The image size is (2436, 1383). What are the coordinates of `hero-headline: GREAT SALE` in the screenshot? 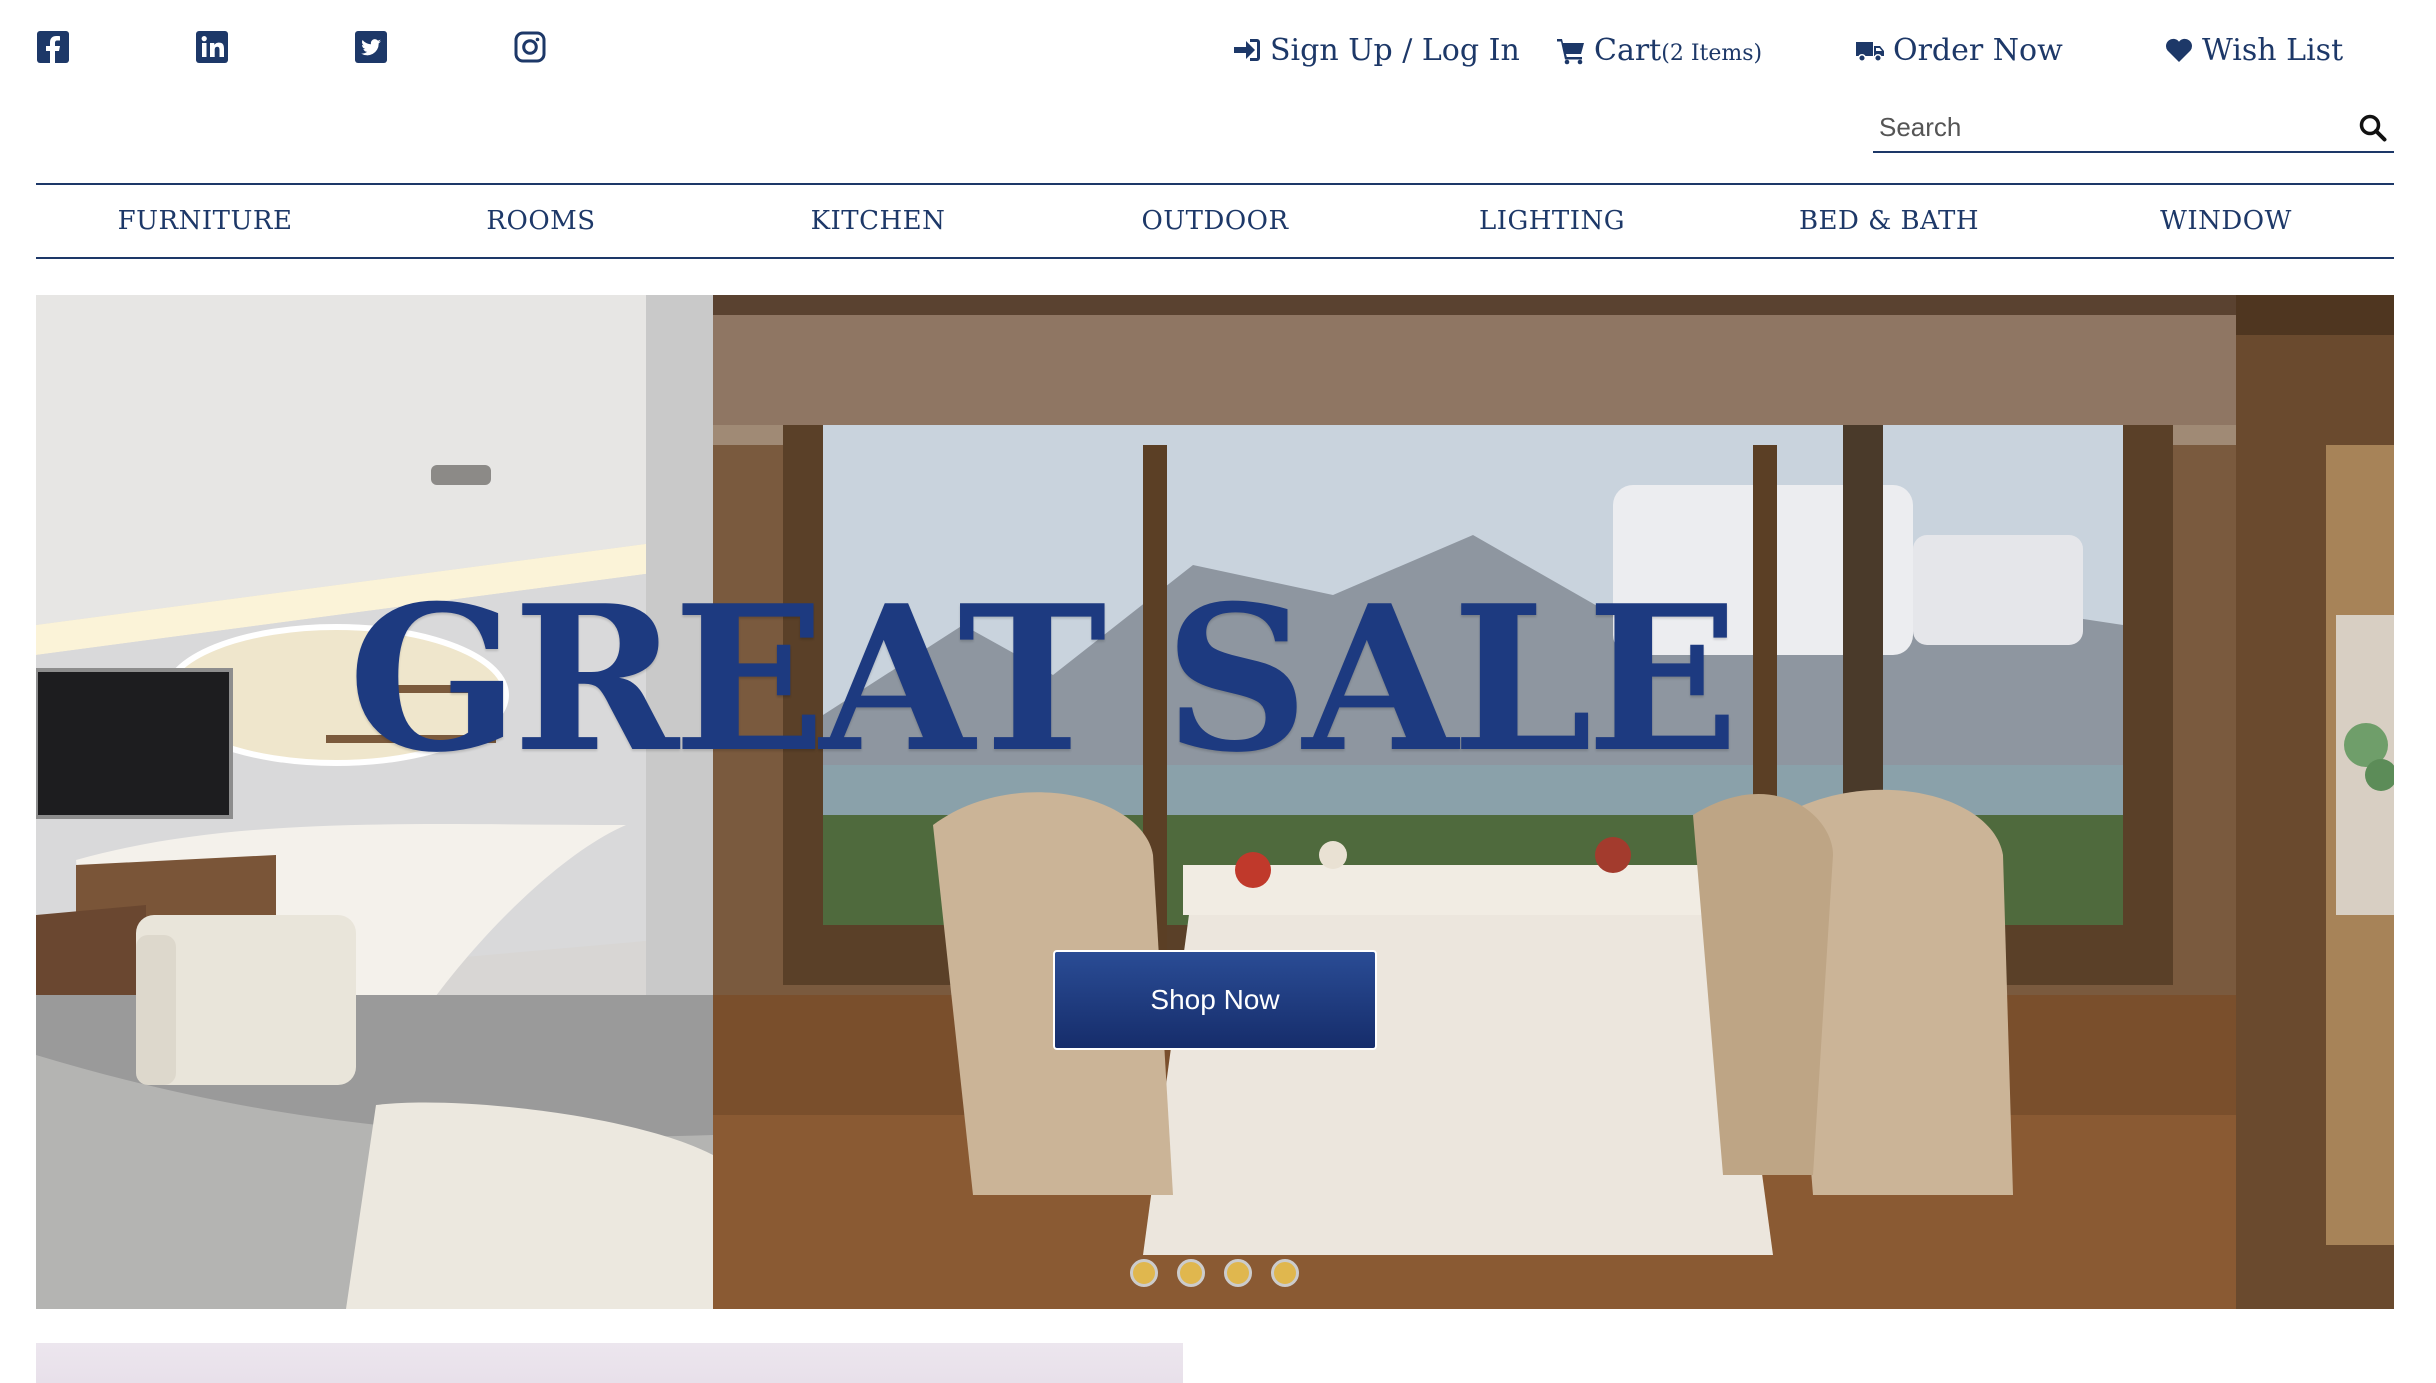 It's located at (1043, 679).